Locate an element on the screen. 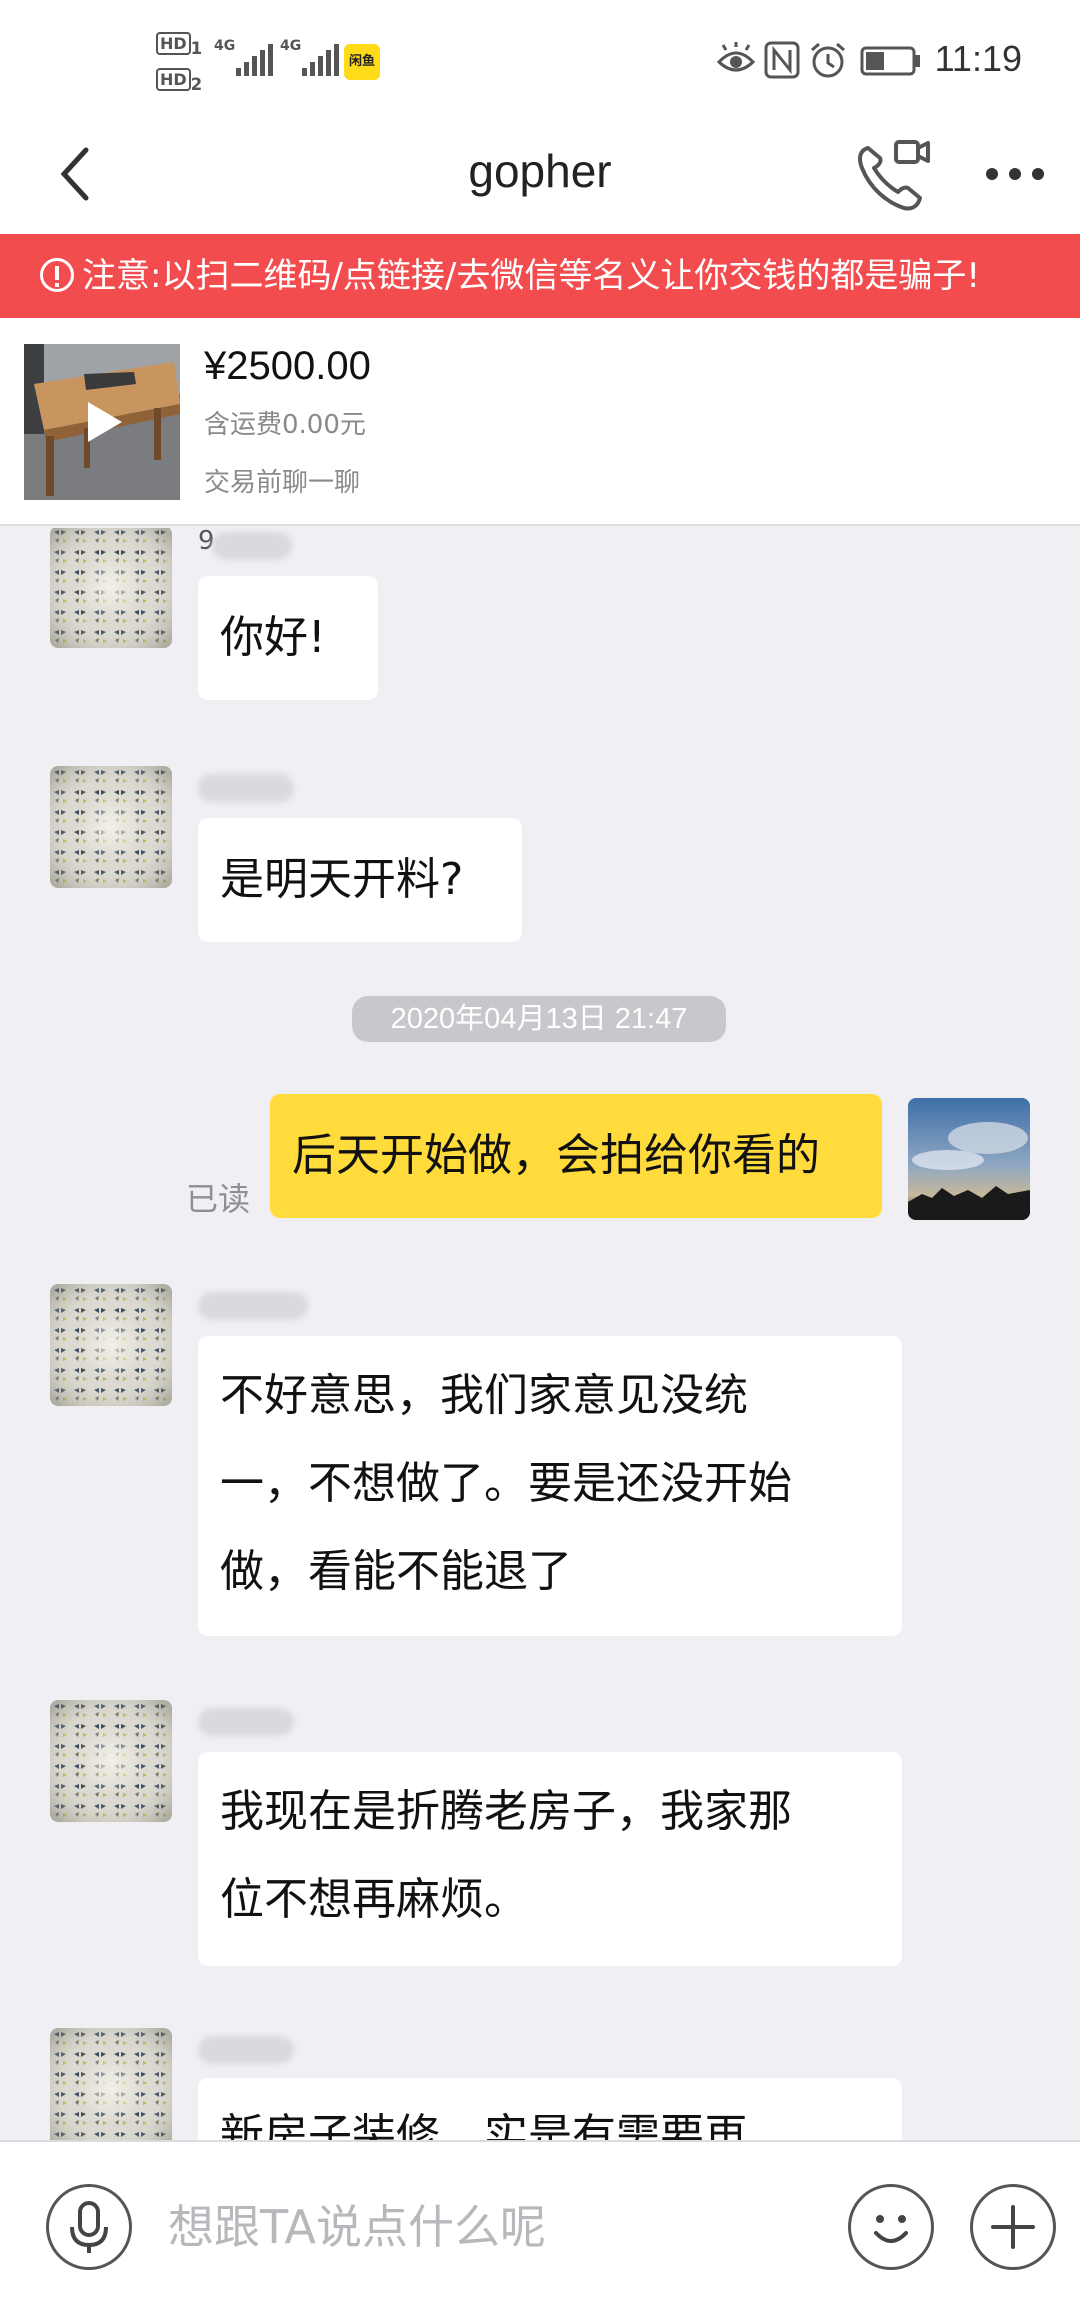  product-thumbnail is located at coordinates (102, 422).